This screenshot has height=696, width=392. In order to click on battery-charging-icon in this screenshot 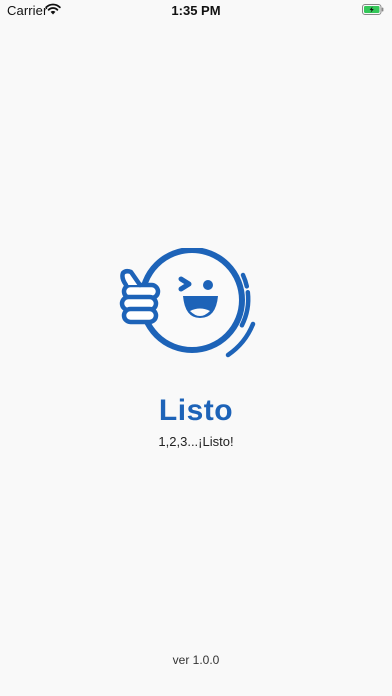, I will do `click(373, 9)`.